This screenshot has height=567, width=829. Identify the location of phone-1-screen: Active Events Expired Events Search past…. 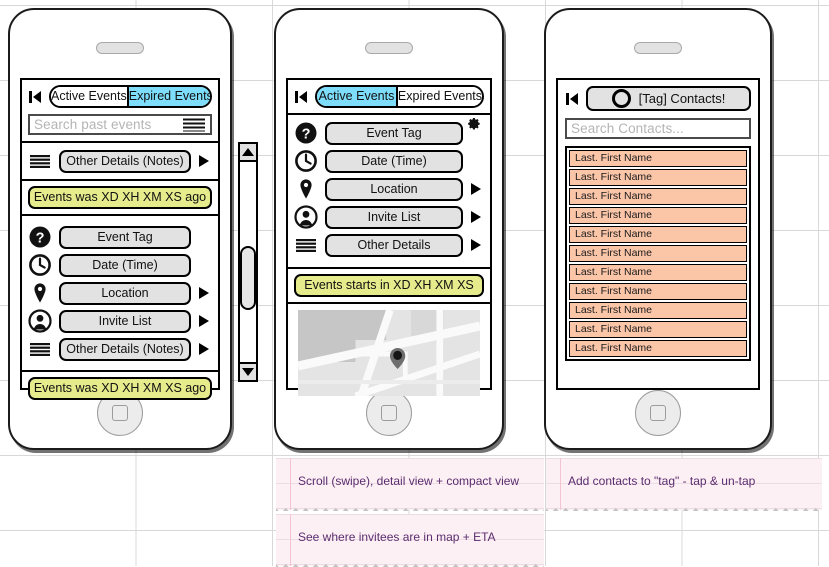
(120, 239).